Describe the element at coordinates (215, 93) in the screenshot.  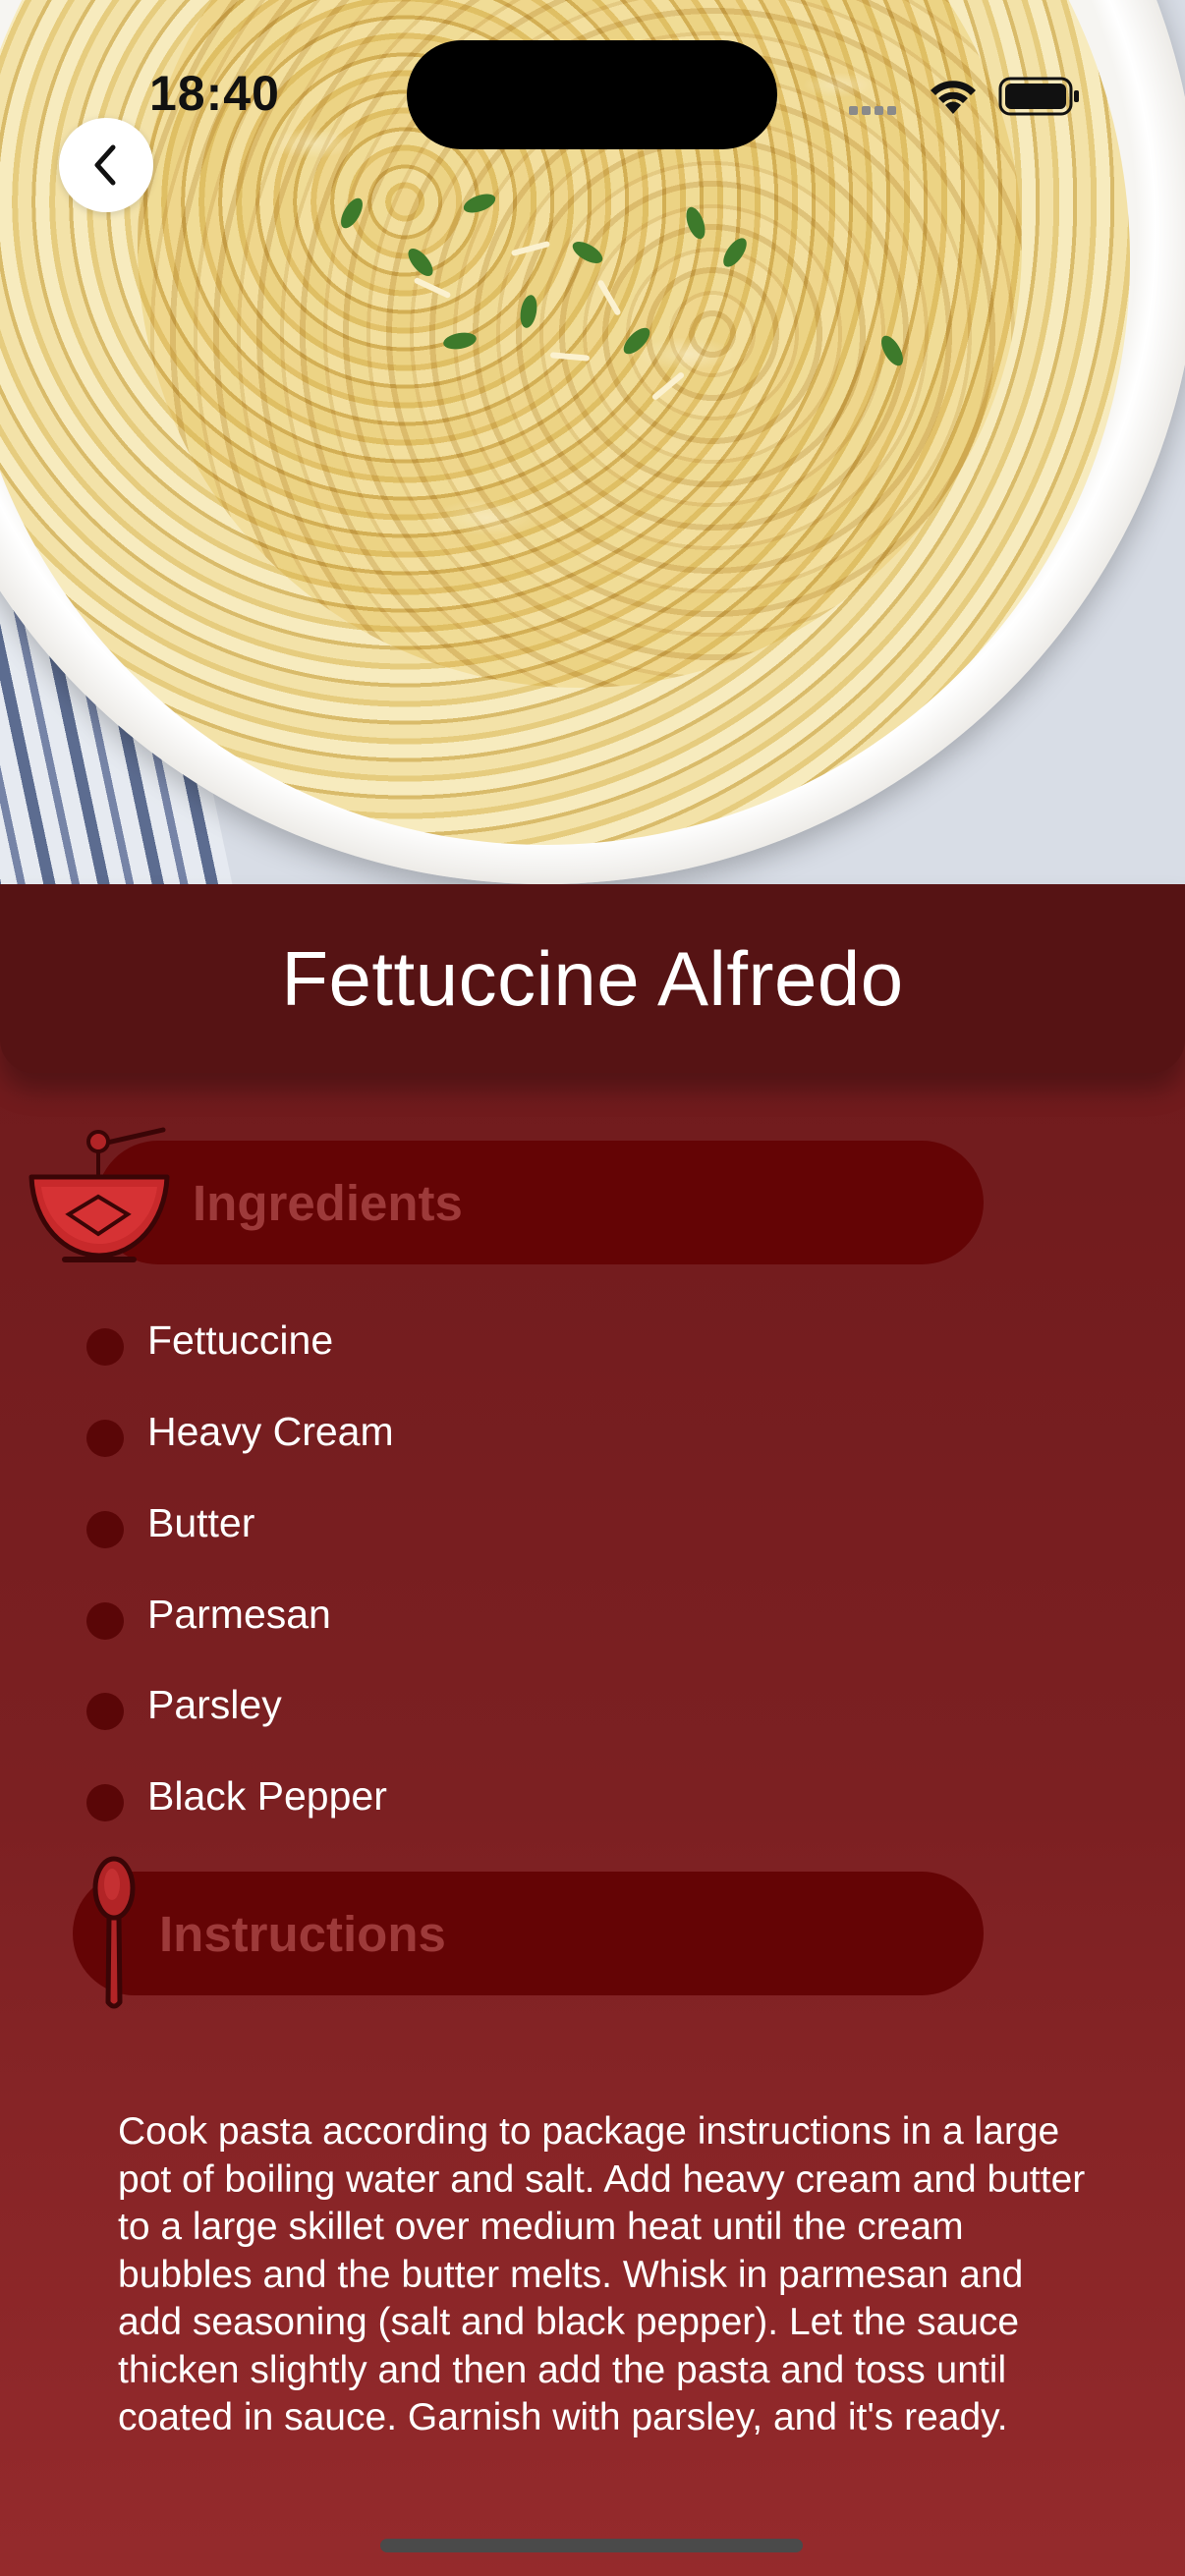
I see `status-time: 18:40` at that location.